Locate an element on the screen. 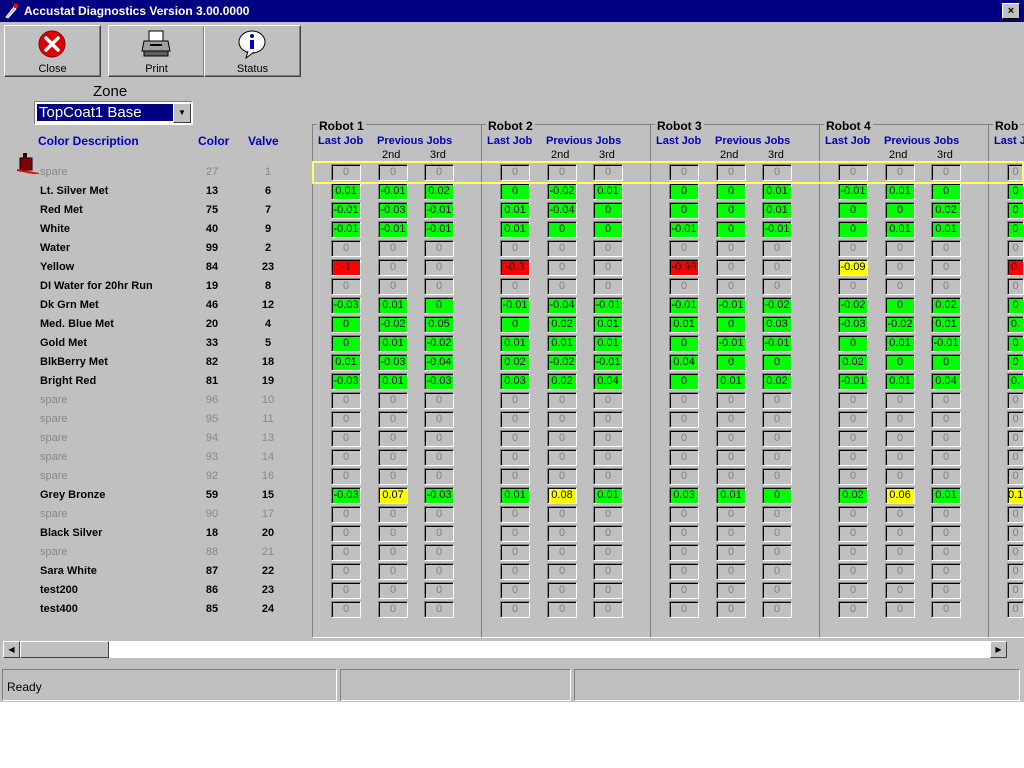 The image size is (1024, 768). second-job-value: -0.03 is located at coordinates (393, 210).